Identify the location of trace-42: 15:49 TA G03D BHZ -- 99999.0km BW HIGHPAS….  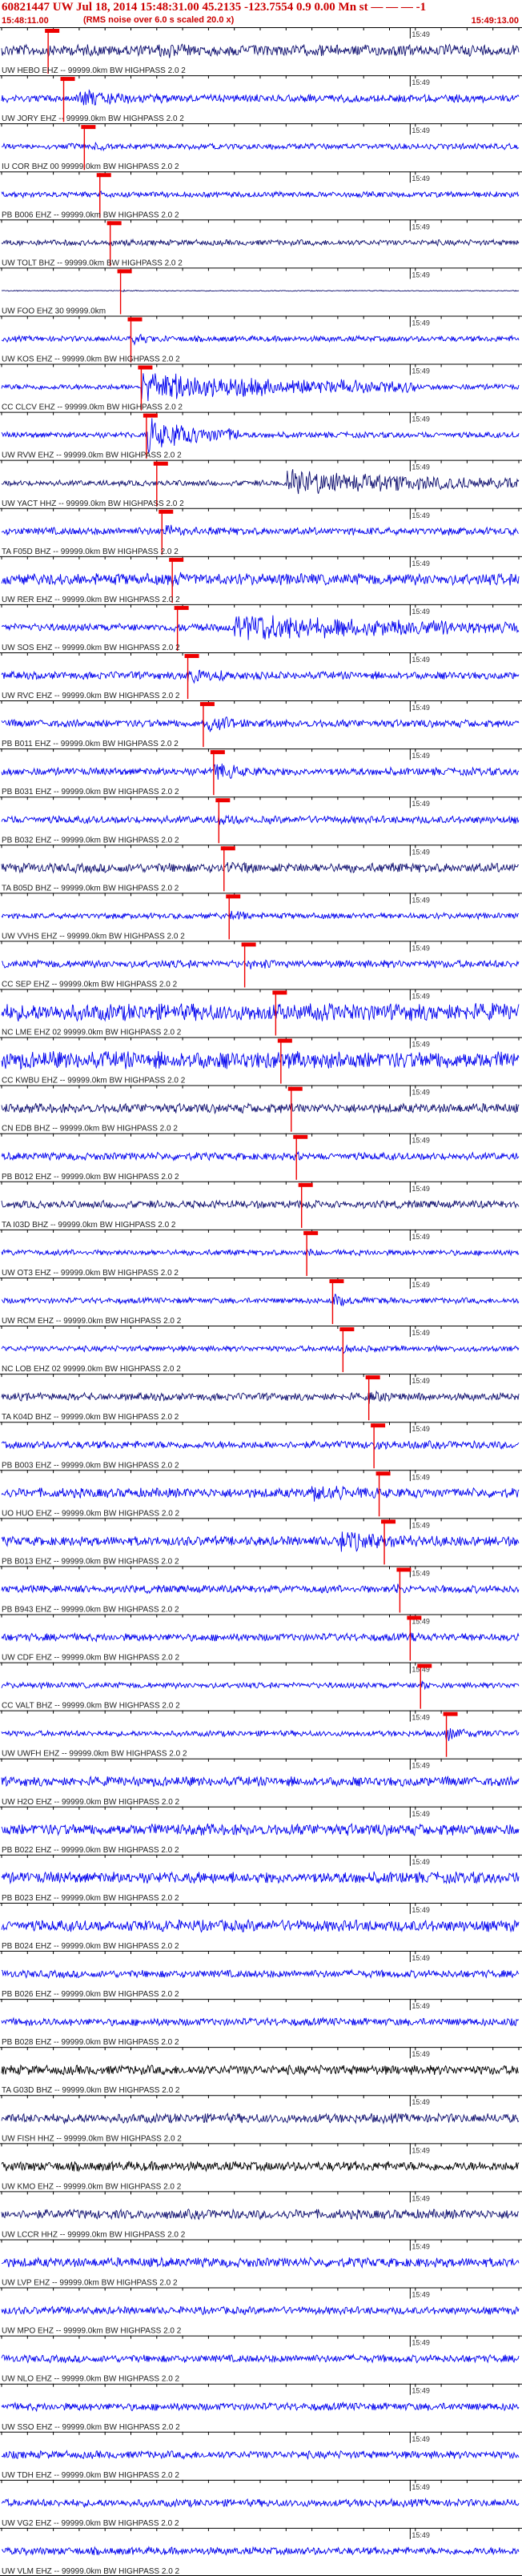
(261, 2071).